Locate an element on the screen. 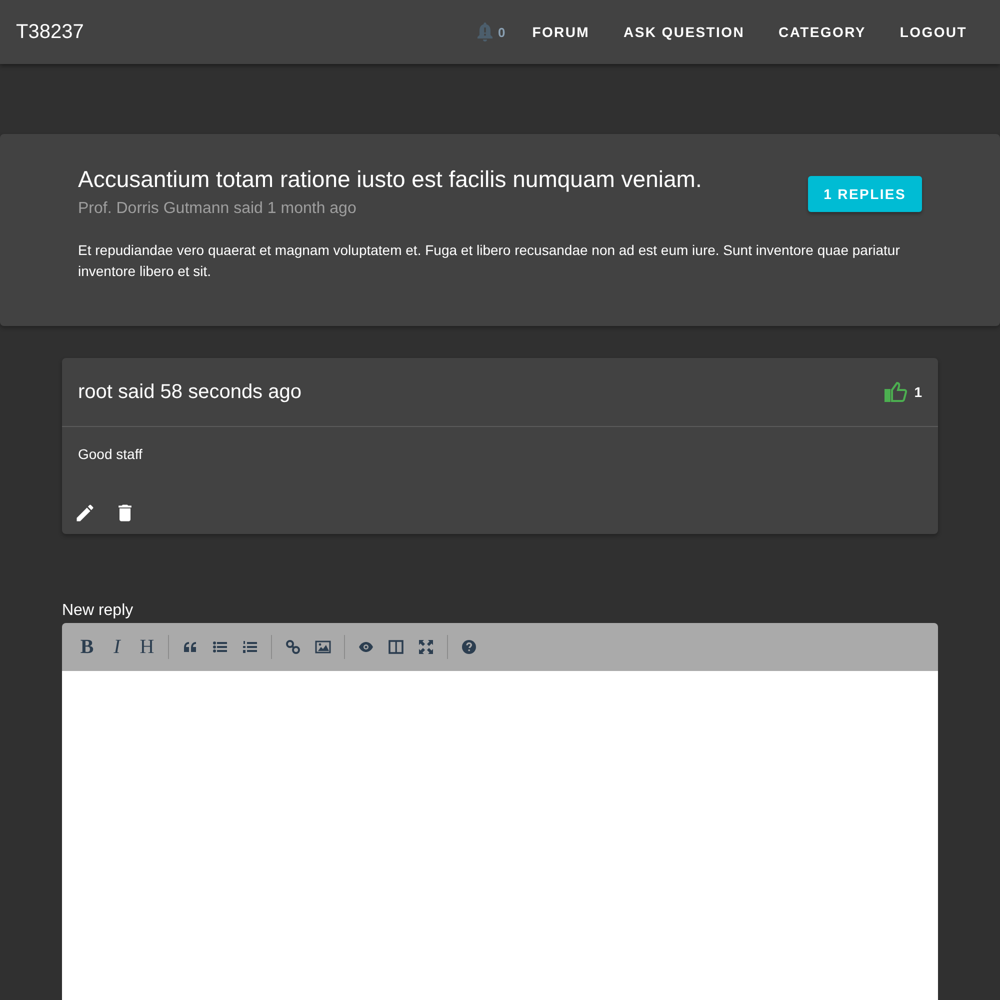 The image size is (1000, 1000). quote-icon is located at coordinates (190, 647).